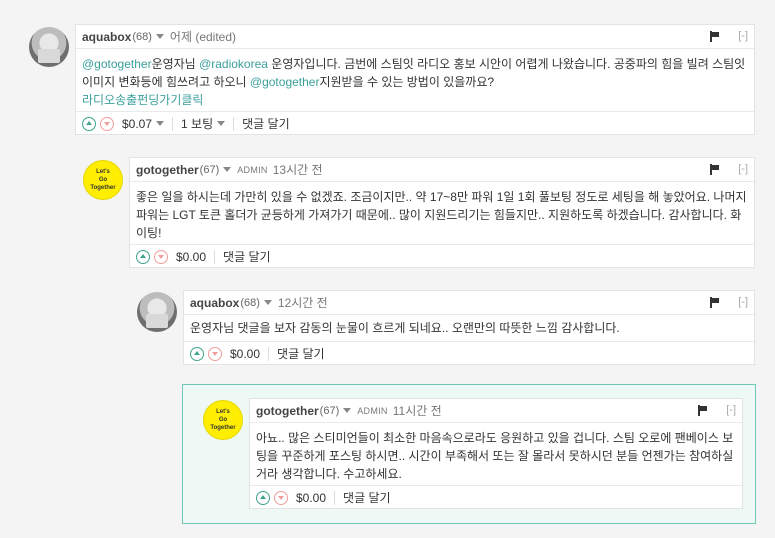 The height and width of the screenshot is (538, 775). Describe the element at coordinates (197, 123) in the screenshot. I see `vote-count: 1 보팅` at that location.